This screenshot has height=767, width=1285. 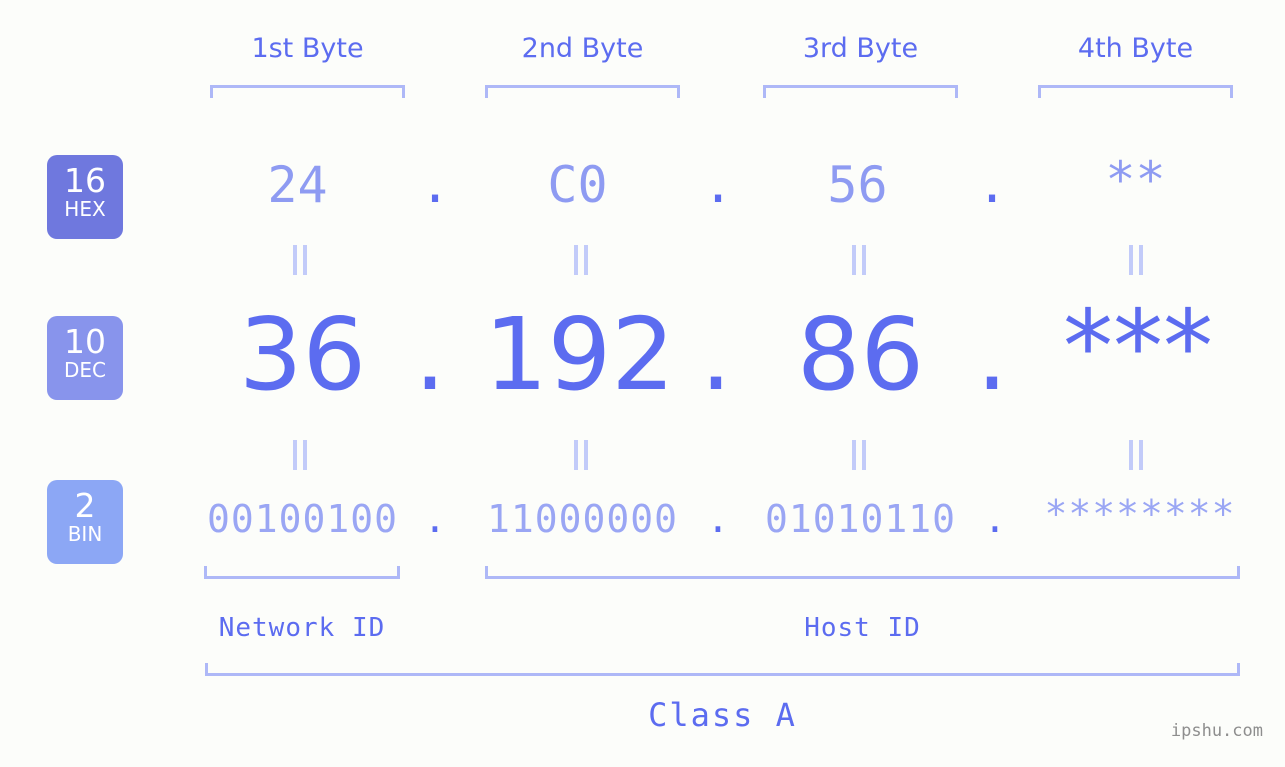 What do you see at coordinates (860, 48) in the screenshot?
I see `byte-header-3: 3rd Byte` at bounding box center [860, 48].